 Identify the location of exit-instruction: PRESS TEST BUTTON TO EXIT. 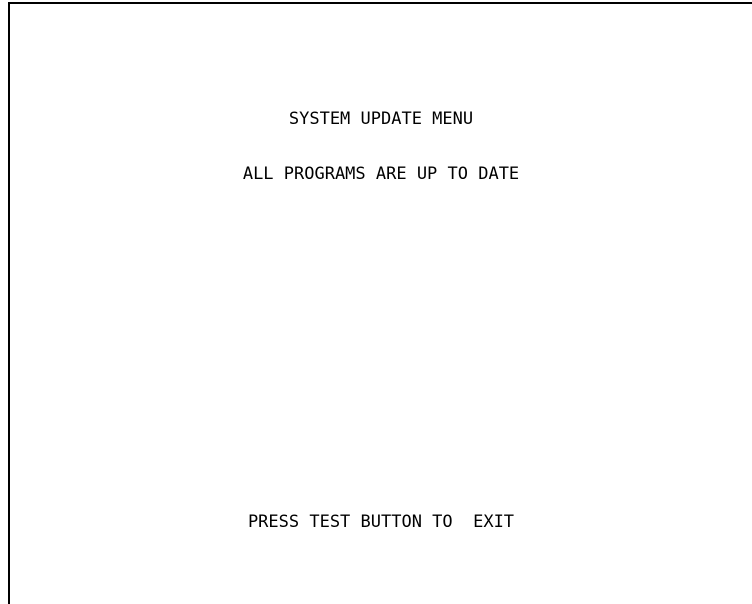
(381, 522).